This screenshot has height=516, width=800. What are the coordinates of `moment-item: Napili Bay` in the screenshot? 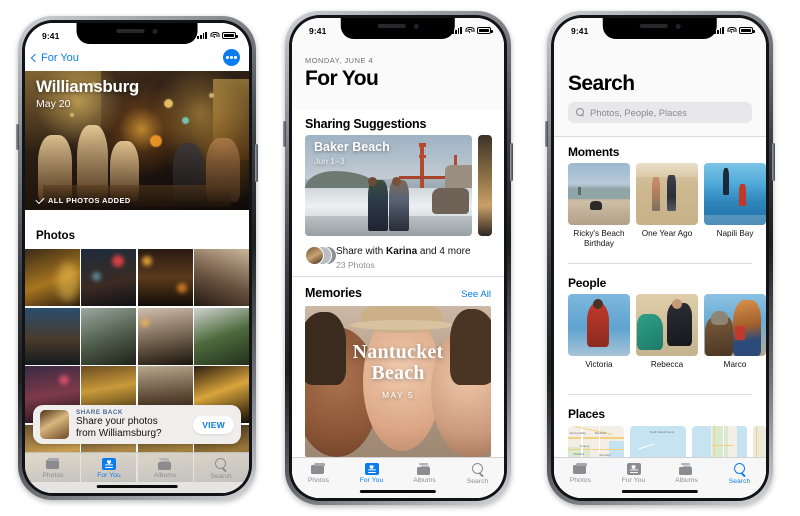 It's located at (735, 206).